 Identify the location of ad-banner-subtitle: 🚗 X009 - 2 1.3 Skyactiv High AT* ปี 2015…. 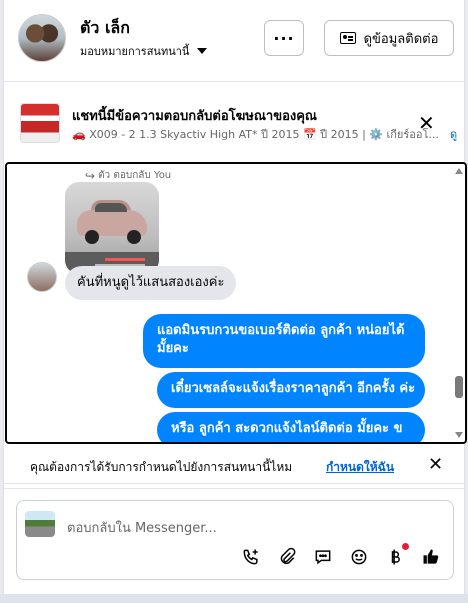
(255, 134).